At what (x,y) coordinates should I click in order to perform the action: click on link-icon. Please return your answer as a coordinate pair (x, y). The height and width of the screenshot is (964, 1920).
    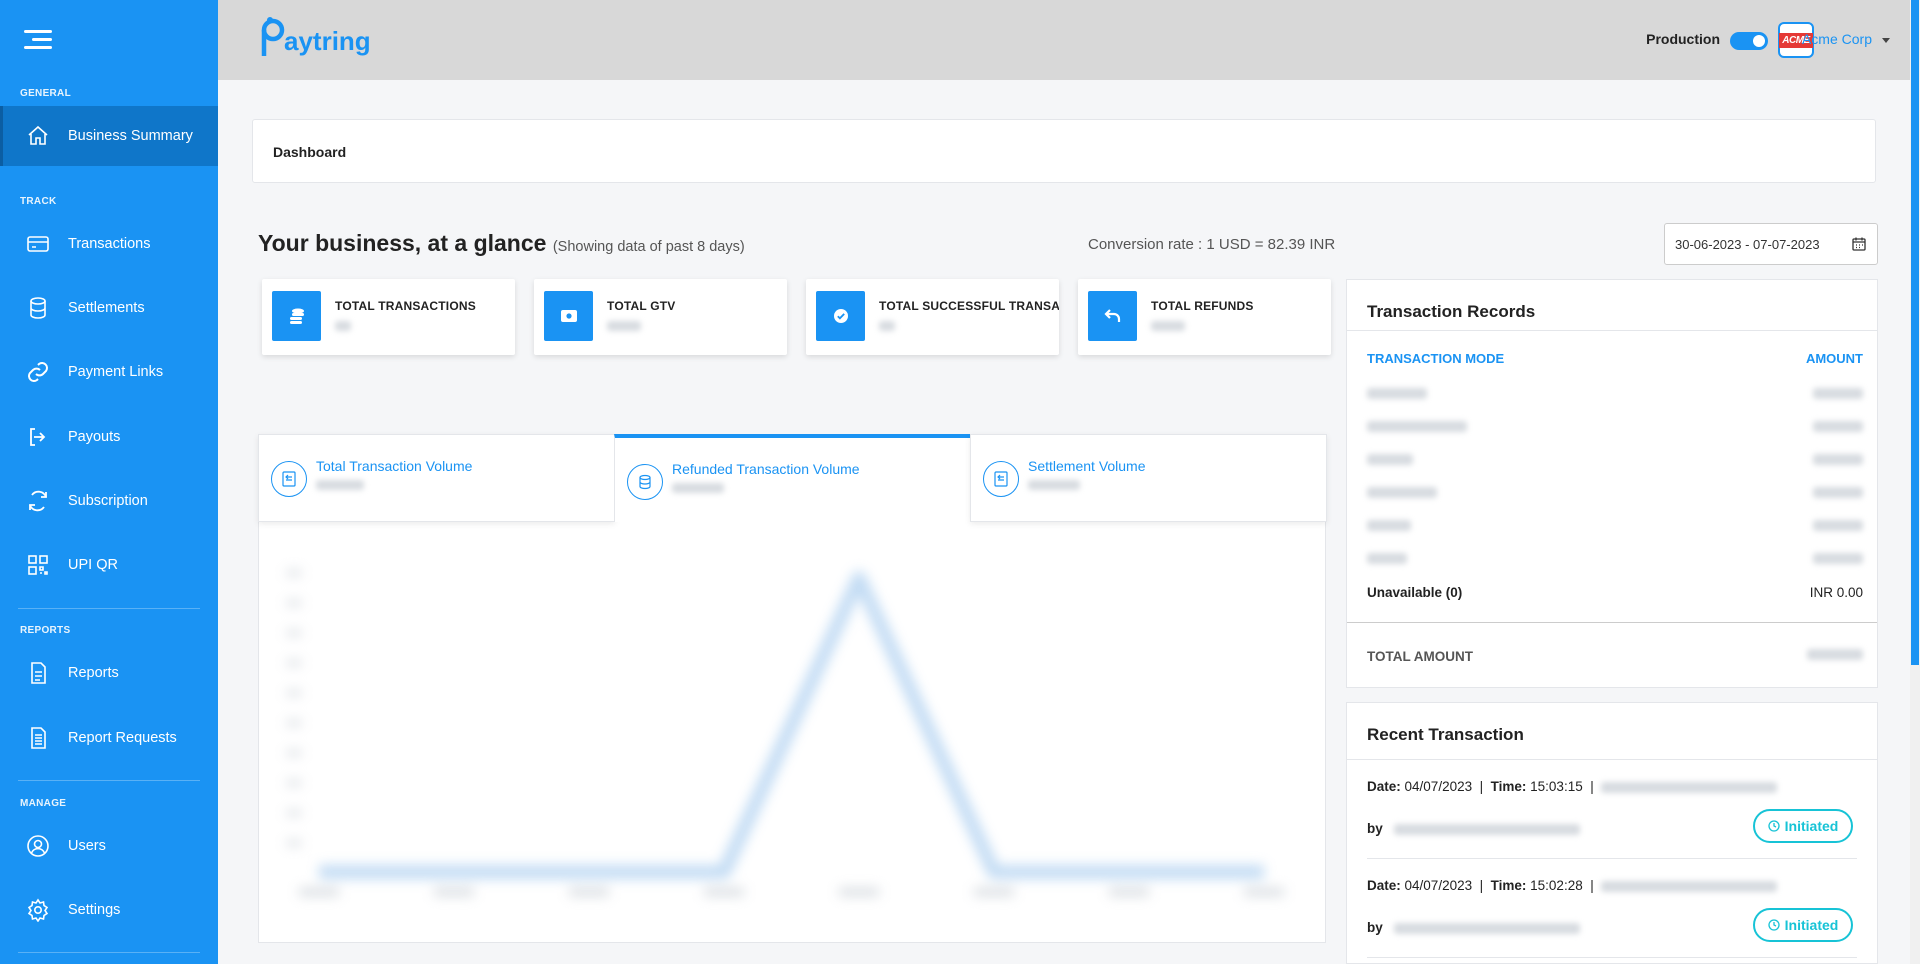
    Looking at the image, I should click on (38, 372).